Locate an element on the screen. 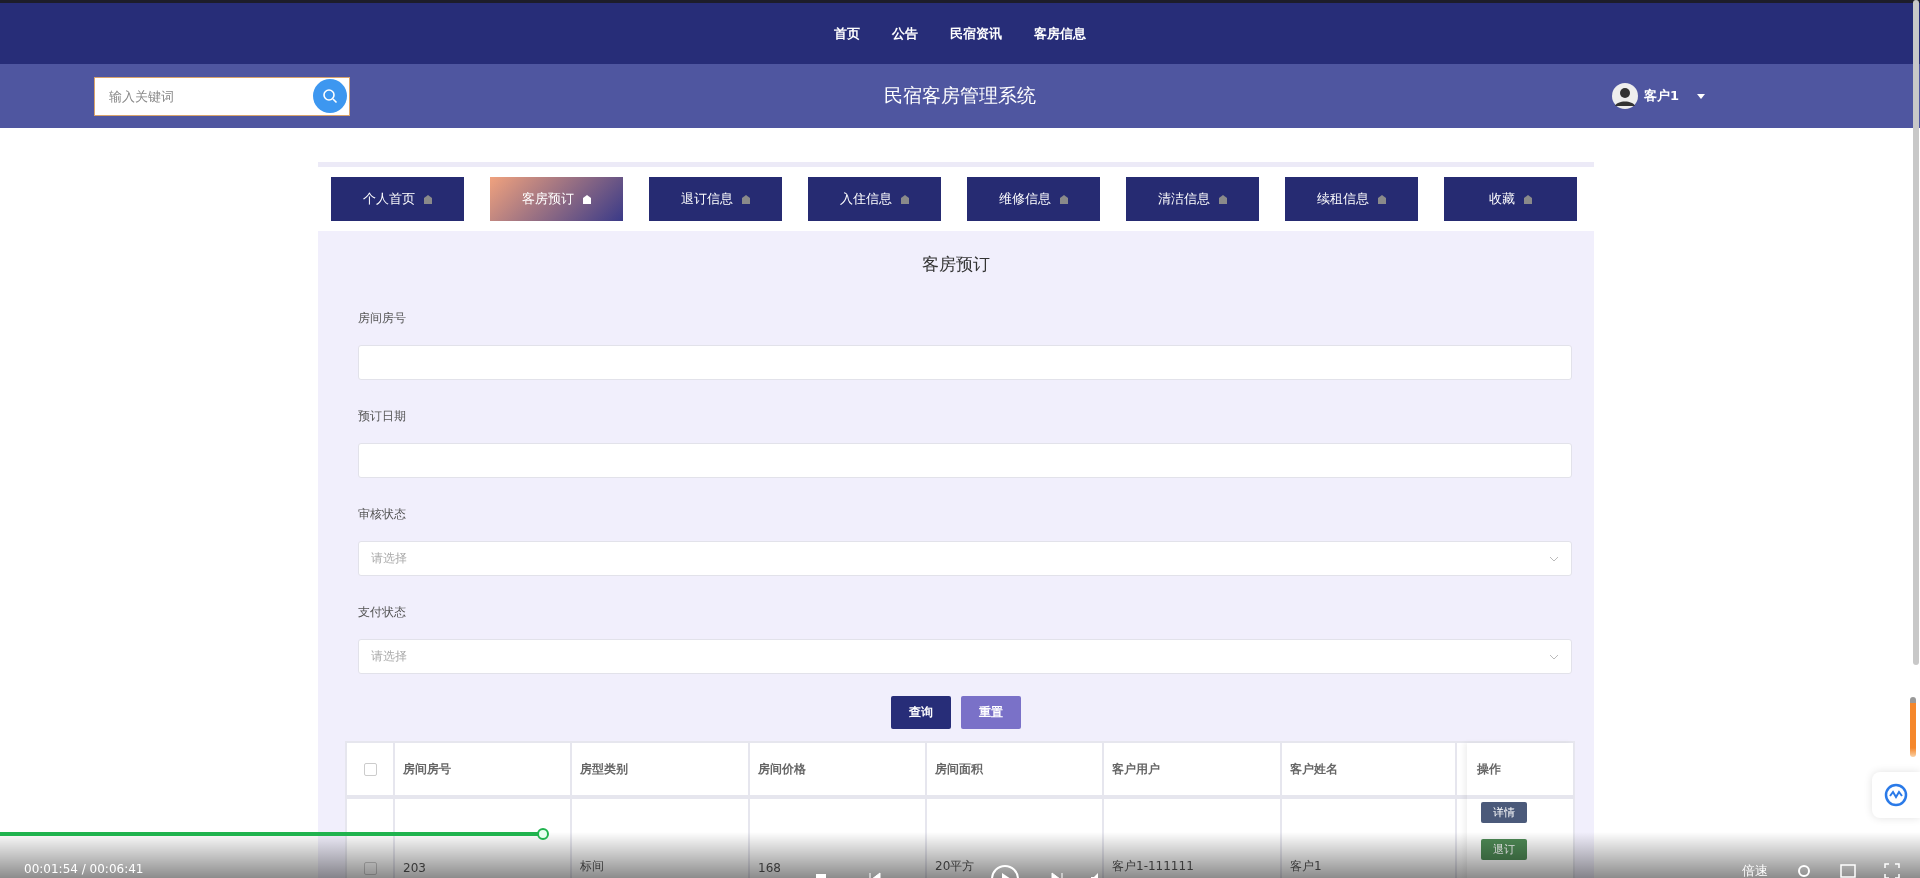 This screenshot has width=1920, height=878. column-header: 客户姓名 is located at coordinates (1314, 769).